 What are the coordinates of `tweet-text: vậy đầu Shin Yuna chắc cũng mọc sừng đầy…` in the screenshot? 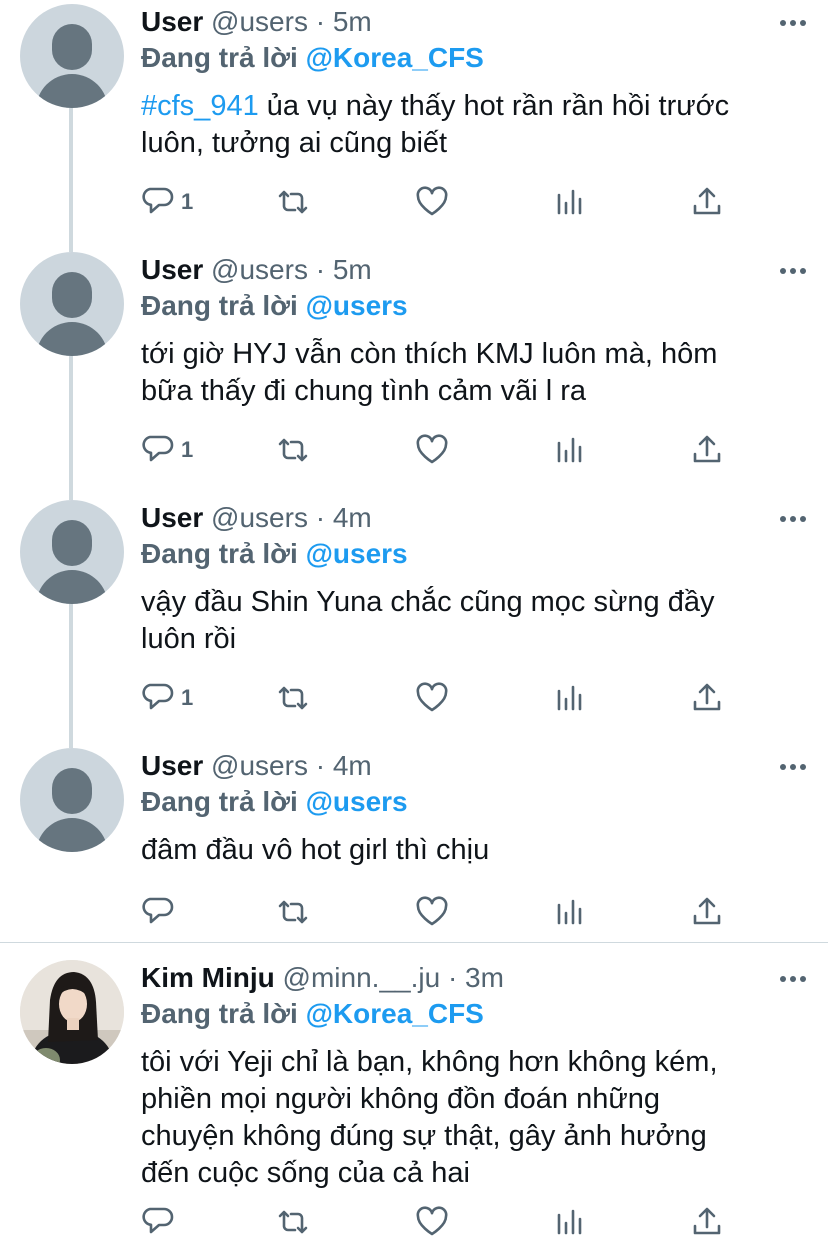 It's located at (428, 620).